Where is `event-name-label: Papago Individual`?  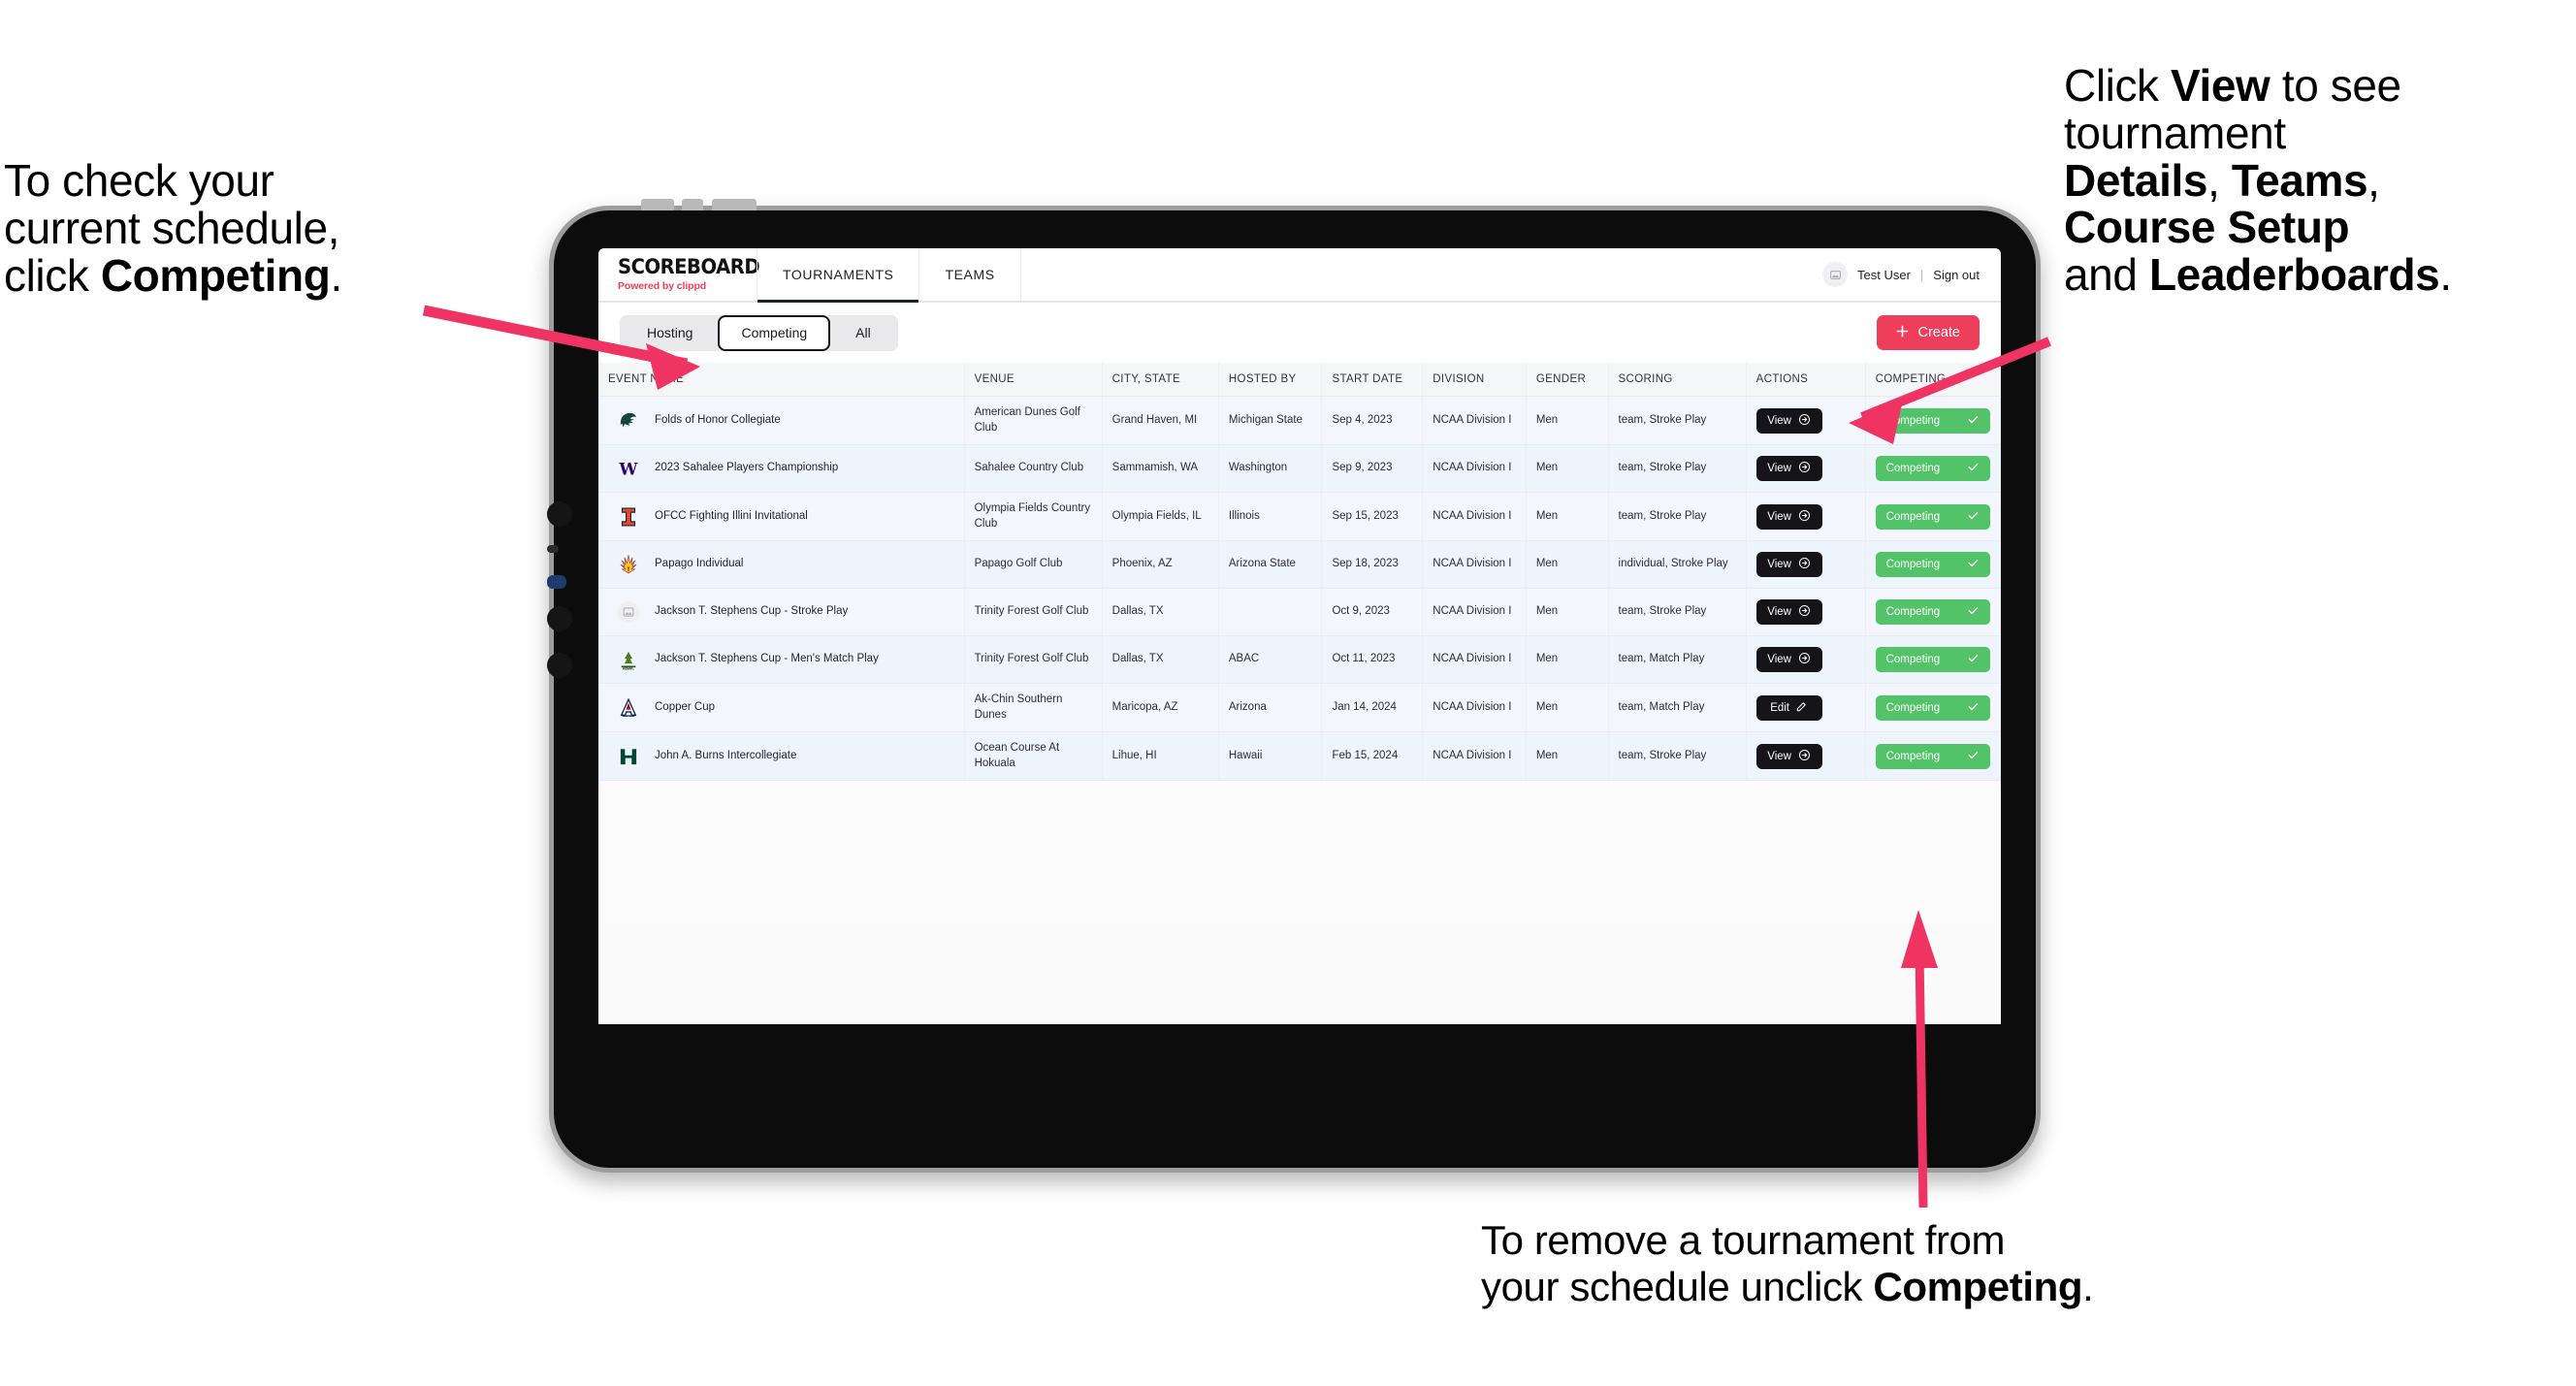 event-name-label: Papago Individual is located at coordinates (699, 564).